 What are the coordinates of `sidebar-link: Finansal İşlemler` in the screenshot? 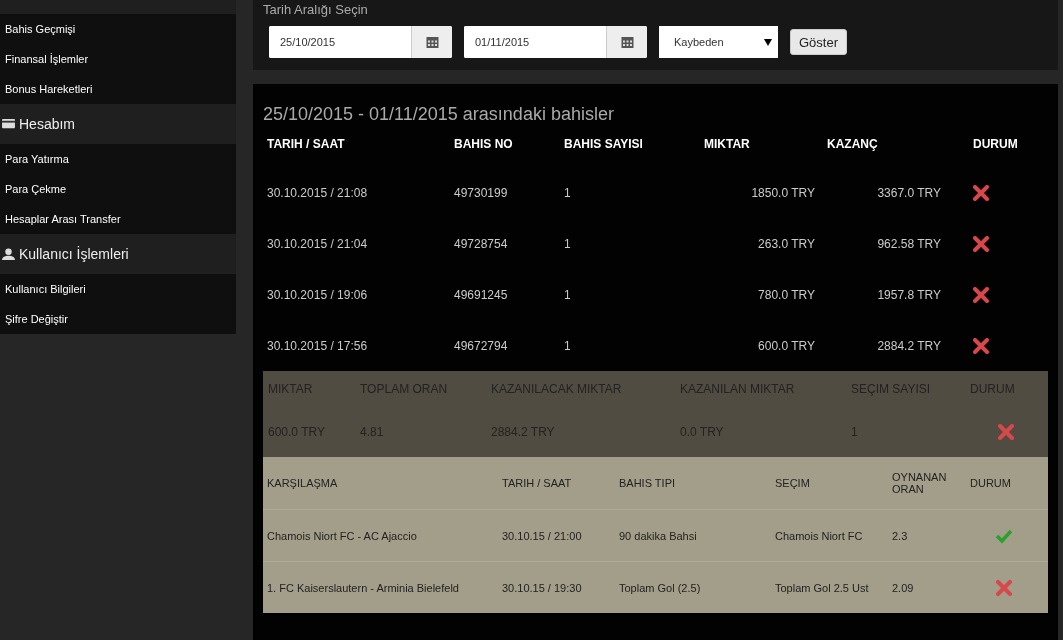 It's located at (118, 59).